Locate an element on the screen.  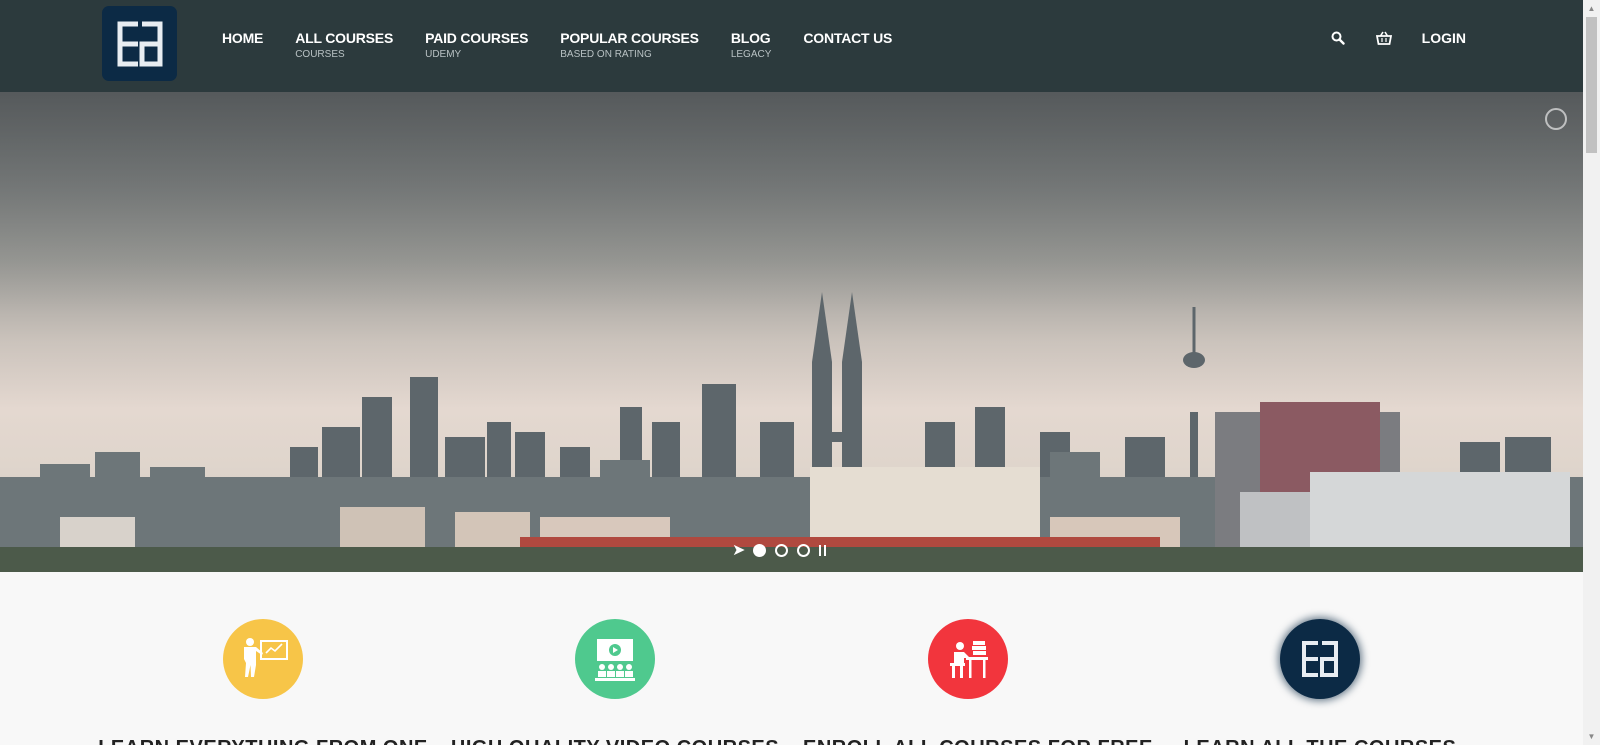
header-actions: LOGIN is located at coordinates (1398, 38).